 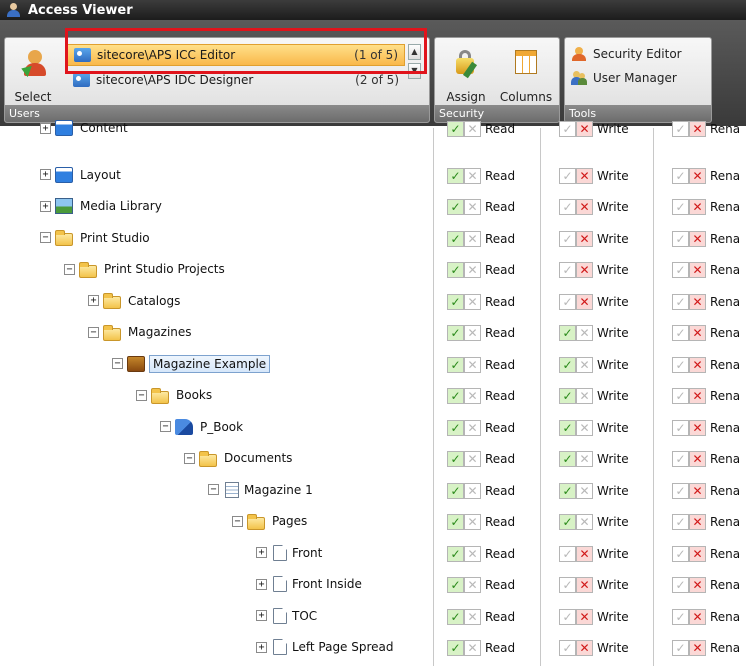 I want to click on tree-item-label: Media Library, so click(x=121, y=206).